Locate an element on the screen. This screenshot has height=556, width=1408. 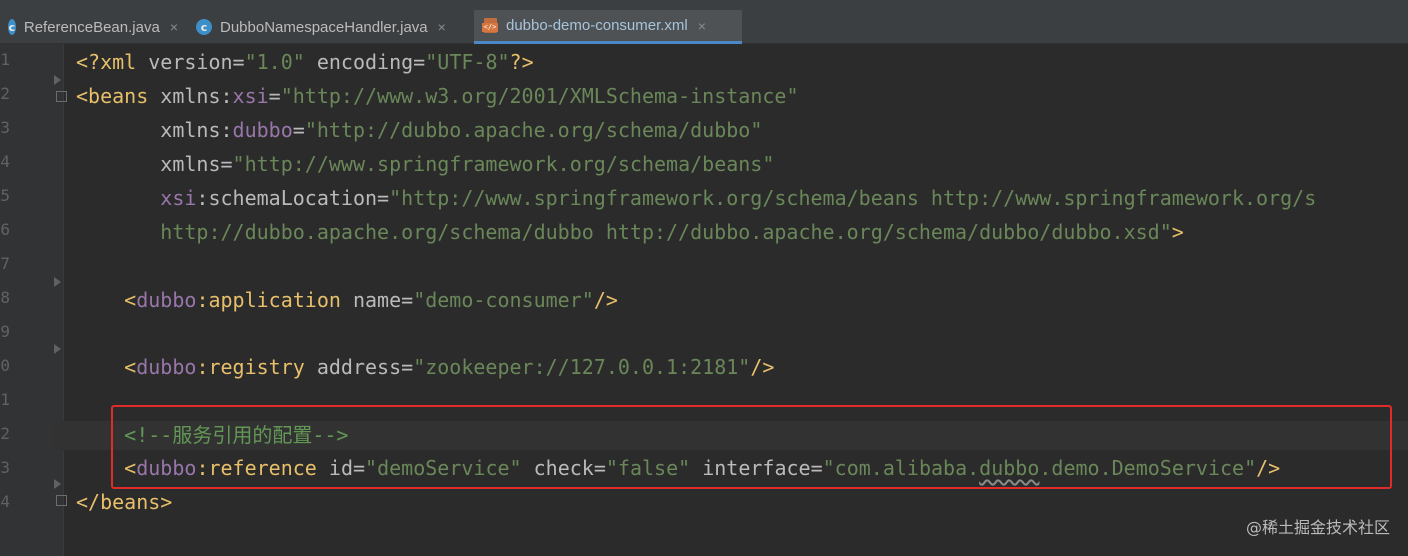
code-line-1: <?xml version="1.0" encoding="UTF-8"?> is located at coordinates (305, 62).